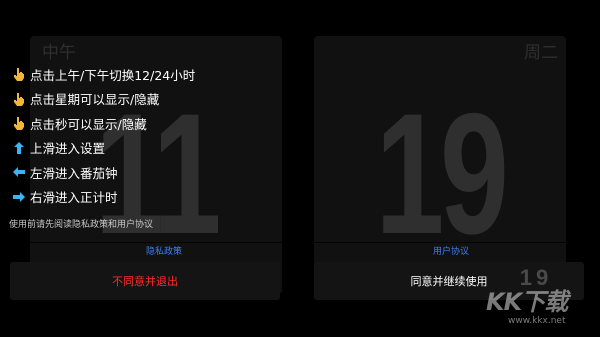 The width and height of the screenshot is (600, 337). Describe the element at coordinates (81, 225) in the screenshot. I see `privacy-notice: 使用前请先阅读隐私政策和用户协议` at that location.